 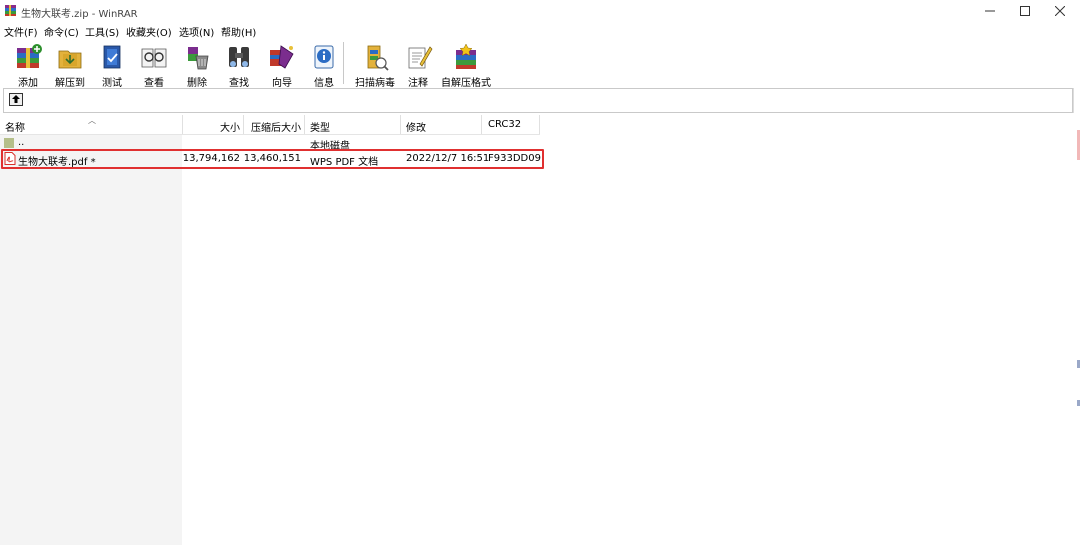 I want to click on menu-bar: 文件(F) 命令(C) 工具(S) 收藏夹(O) 选项(N) 帮助(H), so click(x=540, y=30).